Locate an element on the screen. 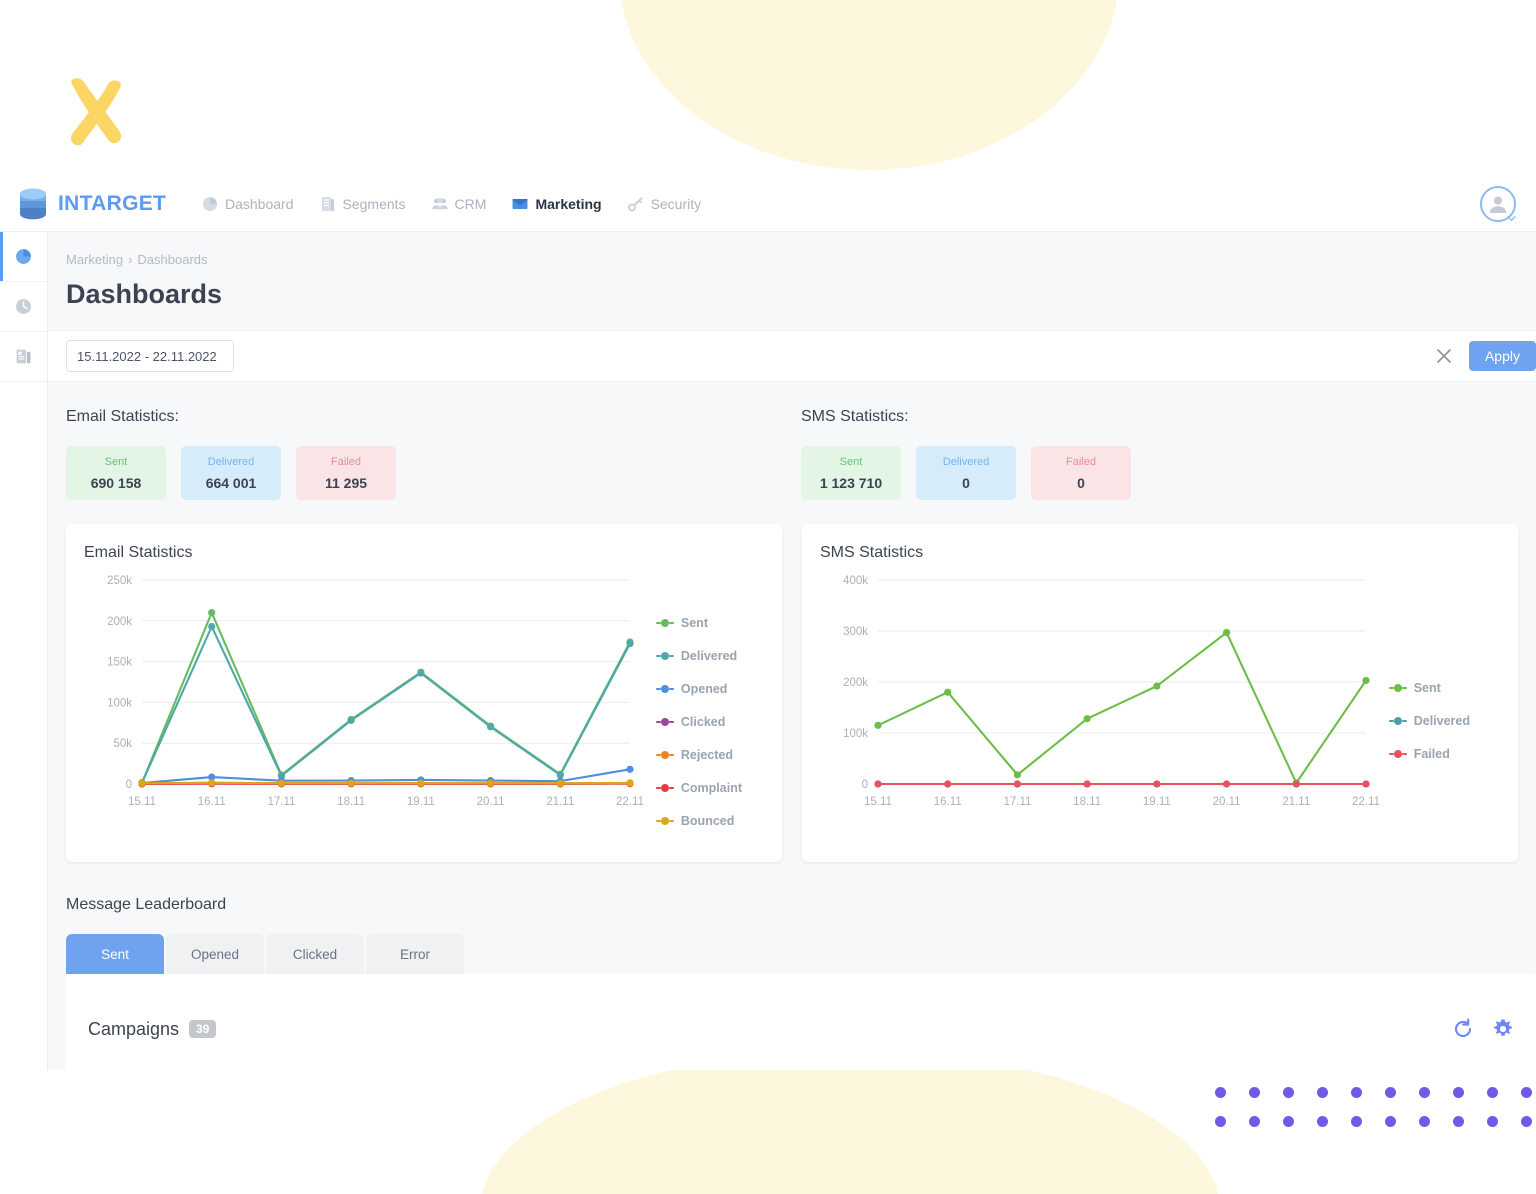 The height and width of the screenshot is (1194, 1536). sidebar-item-reports is located at coordinates (23, 357).